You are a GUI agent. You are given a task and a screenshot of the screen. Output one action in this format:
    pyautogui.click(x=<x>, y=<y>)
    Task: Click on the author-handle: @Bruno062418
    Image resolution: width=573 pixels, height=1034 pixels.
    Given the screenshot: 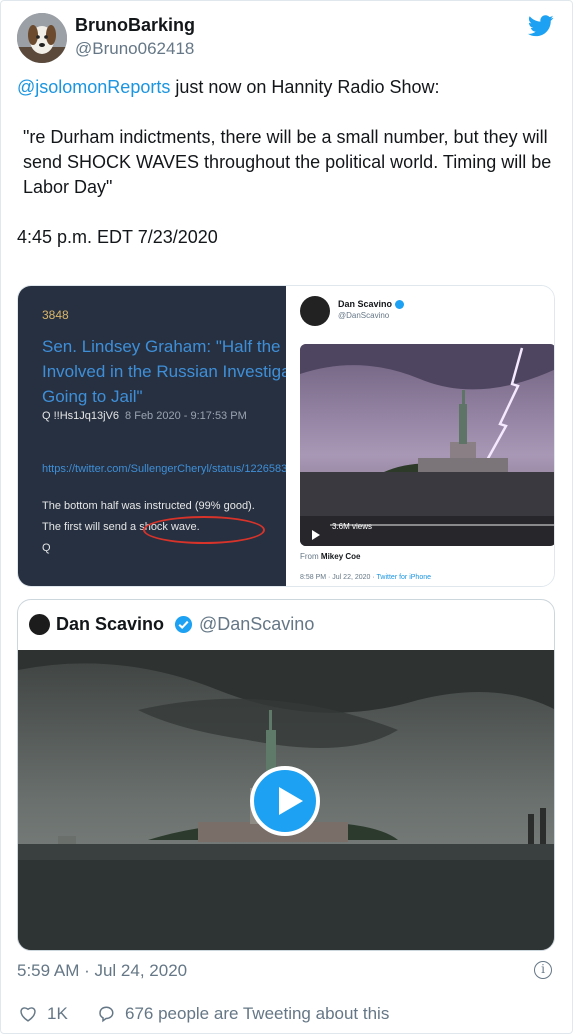 What is the action you would take?
    pyautogui.click(x=134, y=49)
    